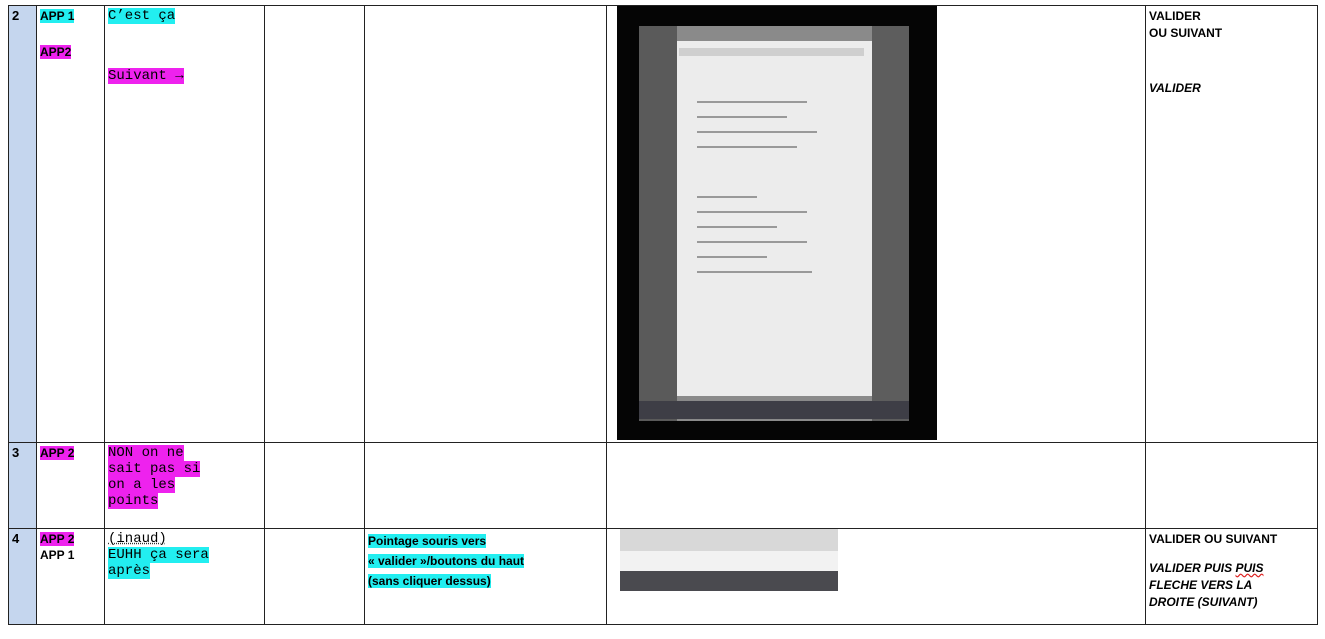 The image size is (1325, 639). What do you see at coordinates (1175, 16) in the screenshot?
I see `result-text: VALIDER` at bounding box center [1175, 16].